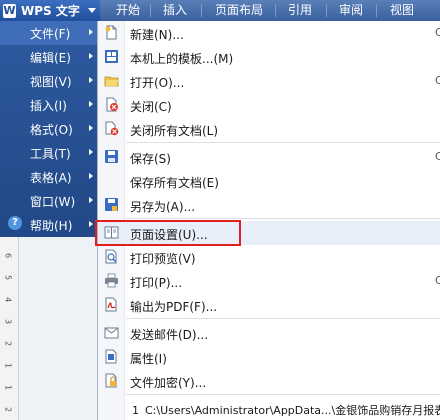  What do you see at coordinates (53, 202) in the screenshot?
I see `menu-label: 窗口(W)` at bounding box center [53, 202].